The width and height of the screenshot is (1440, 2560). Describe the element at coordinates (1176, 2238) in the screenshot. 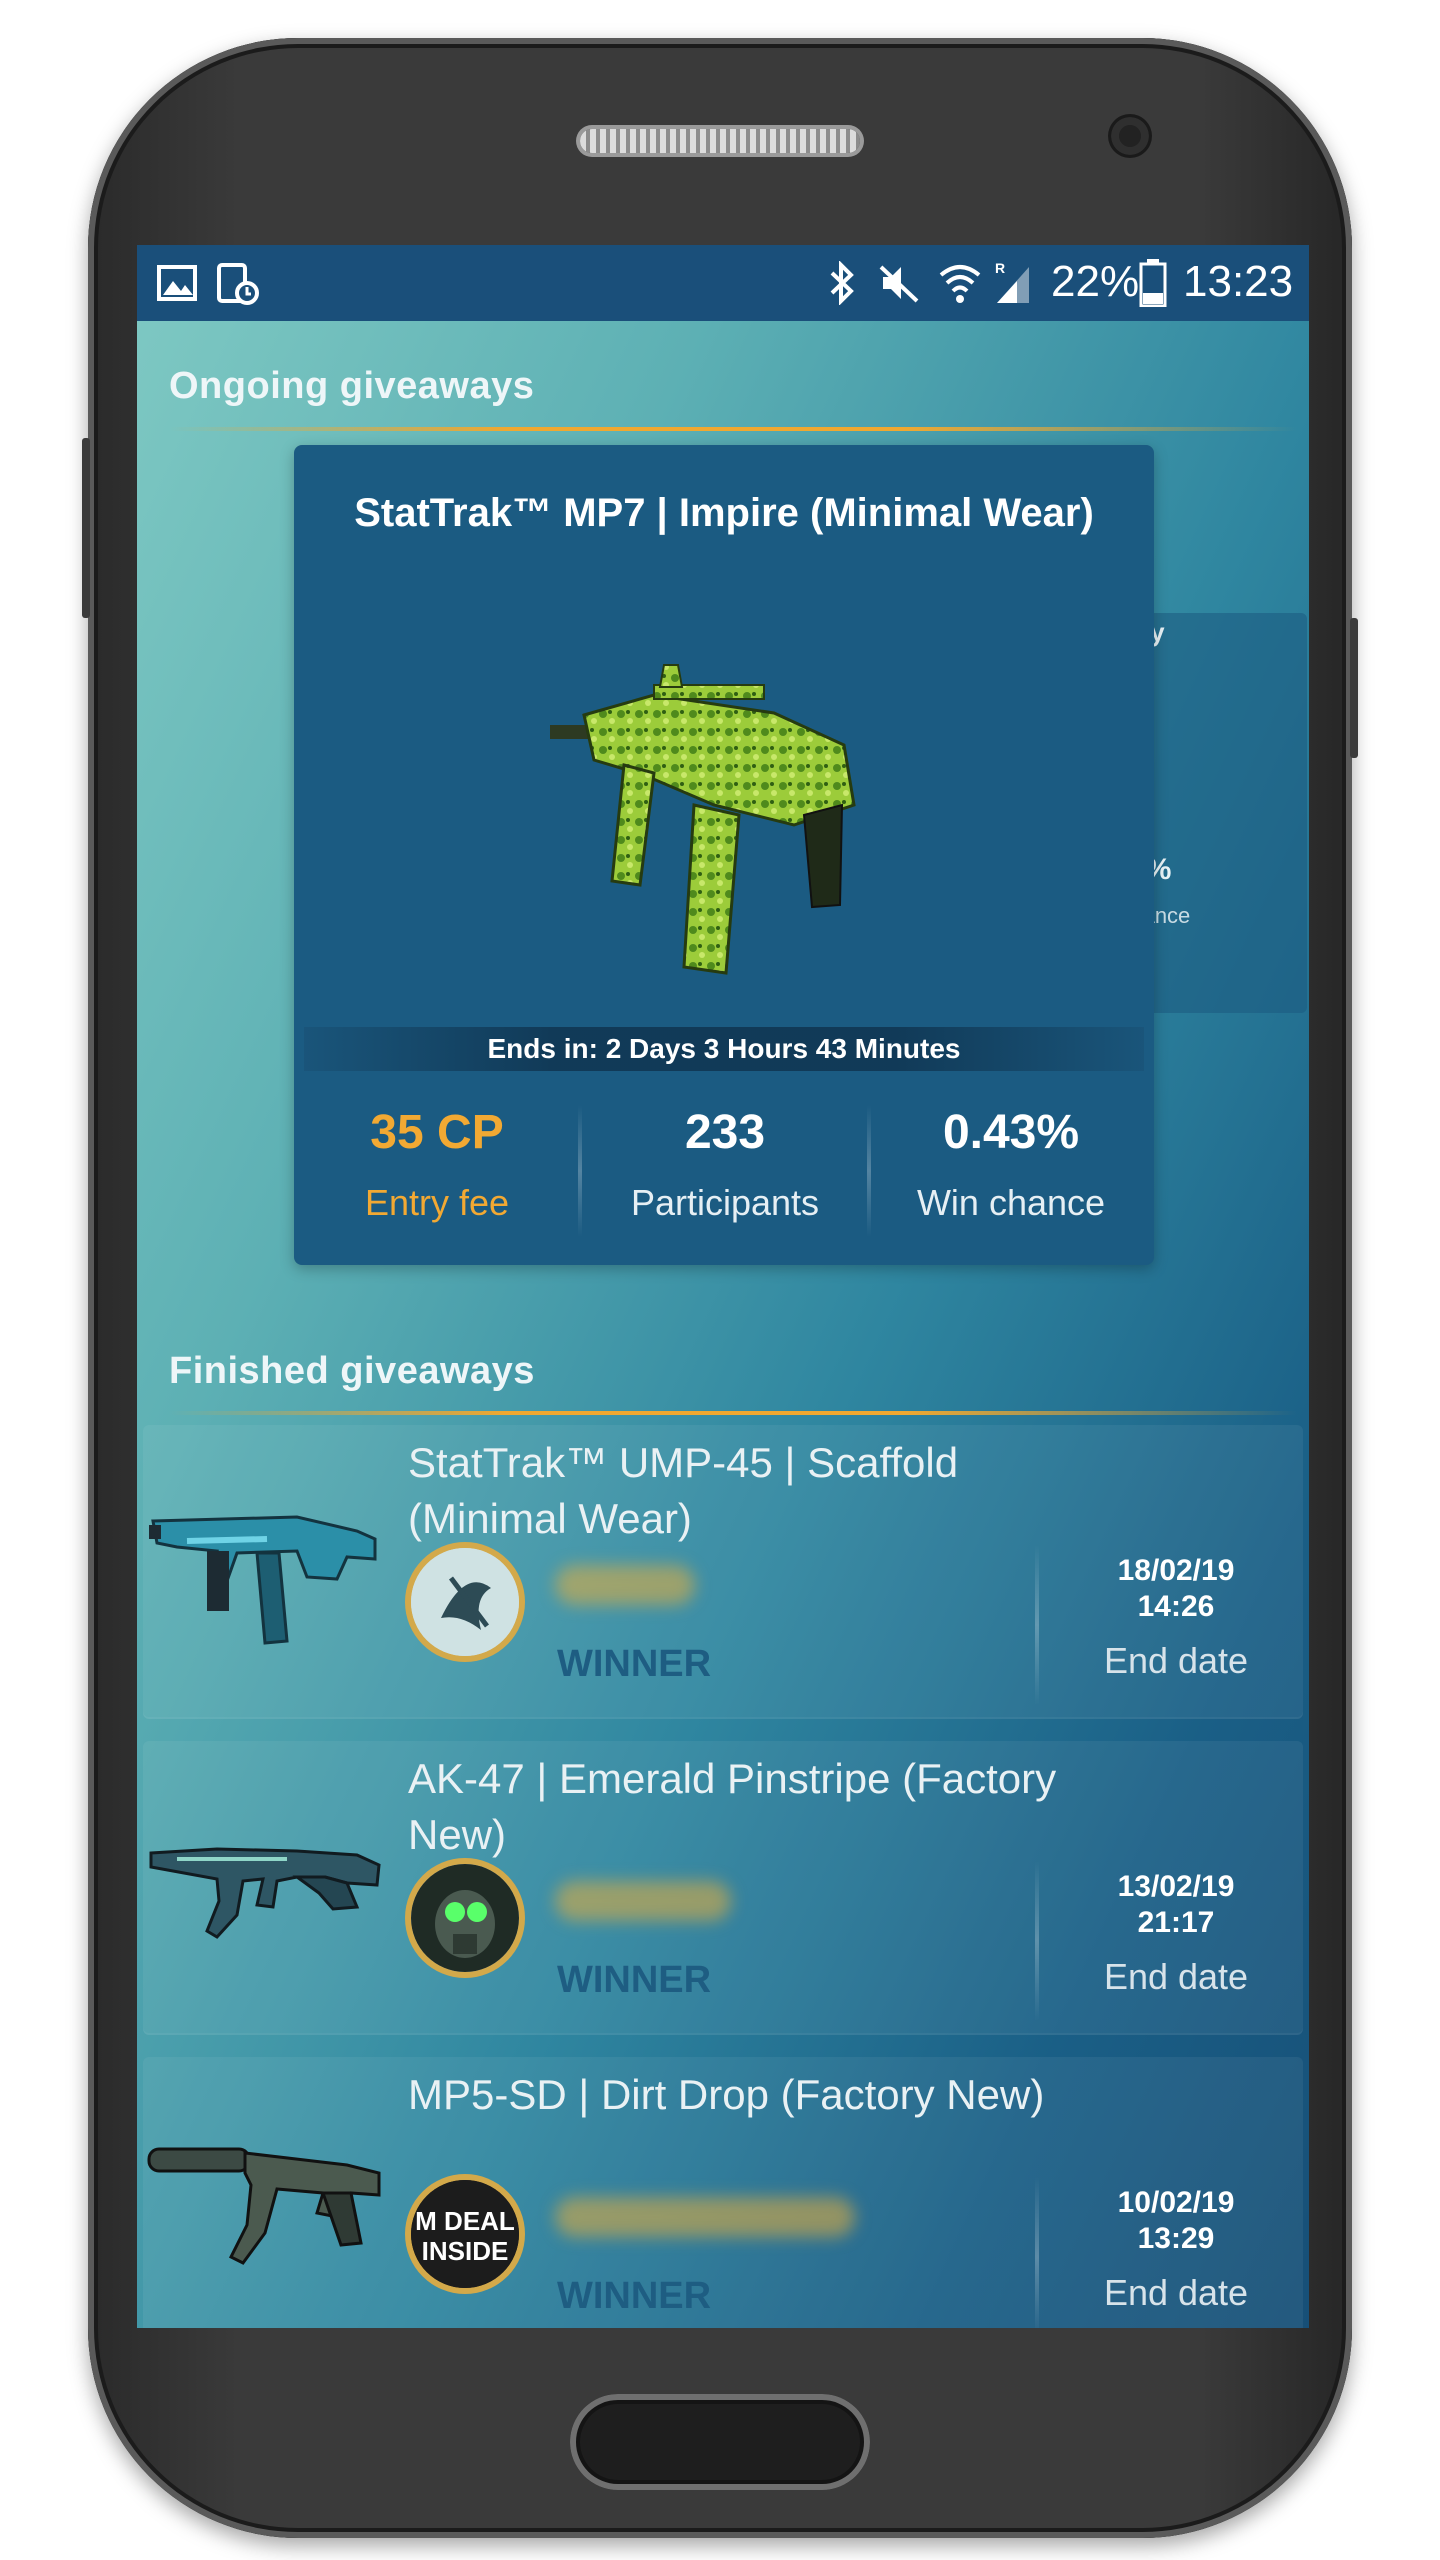

I see `end-date-time: 13:29` at that location.